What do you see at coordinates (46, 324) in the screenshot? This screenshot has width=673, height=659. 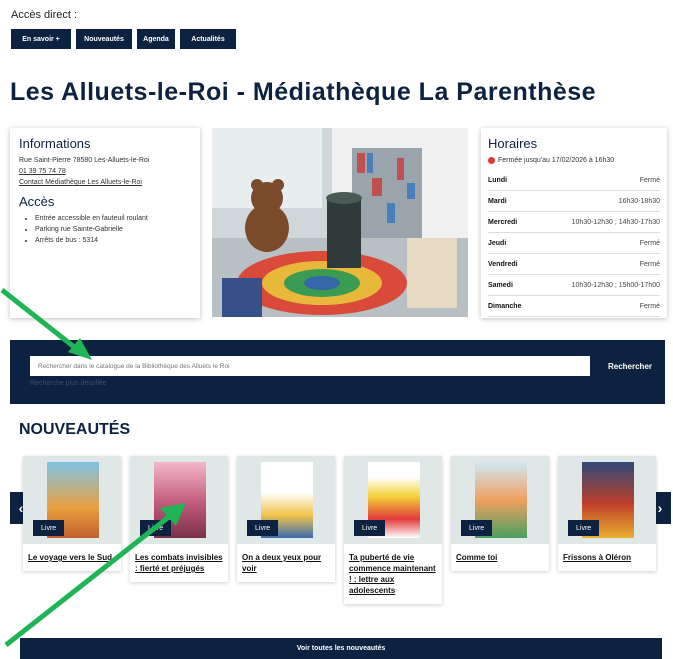 I see `arrow-to-search-icon` at bounding box center [46, 324].